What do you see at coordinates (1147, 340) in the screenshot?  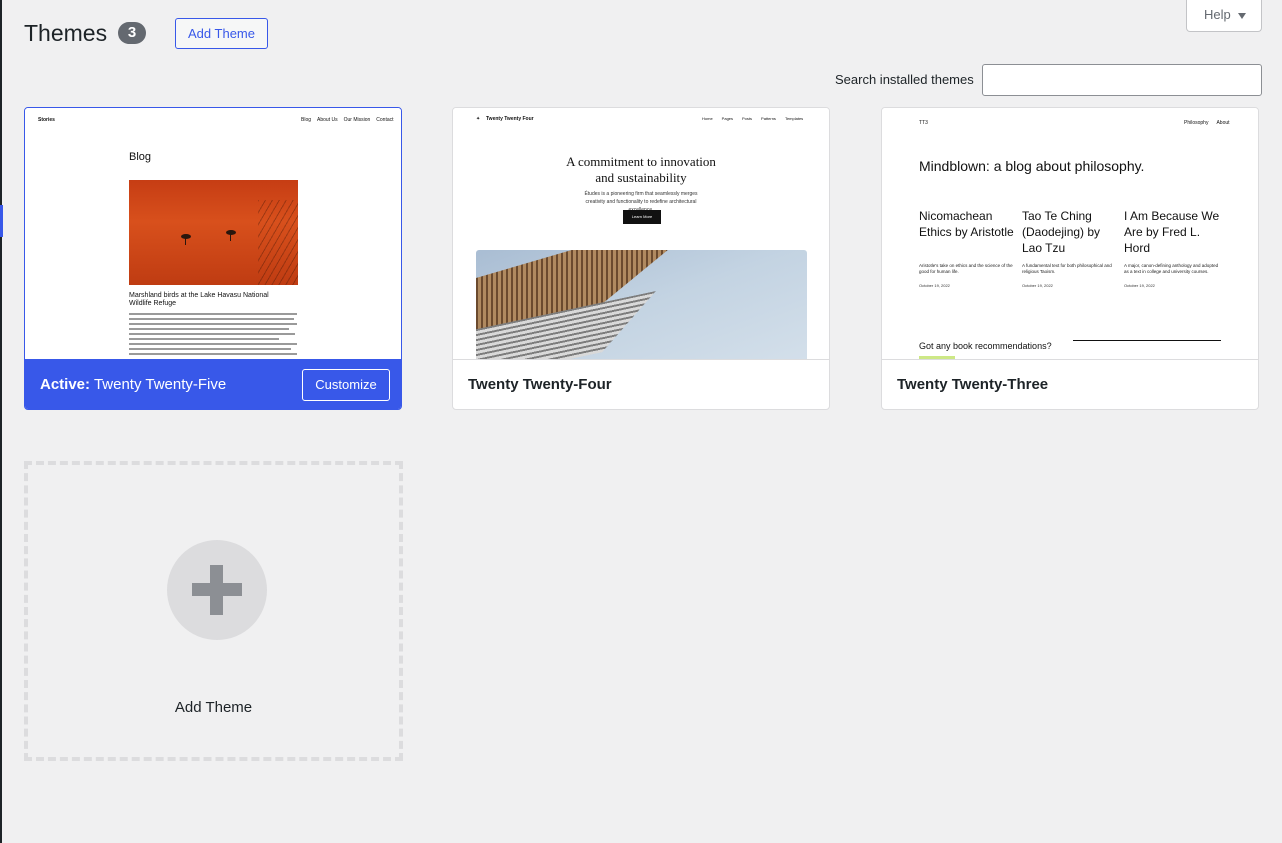 I see `preview-divider` at bounding box center [1147, 340].